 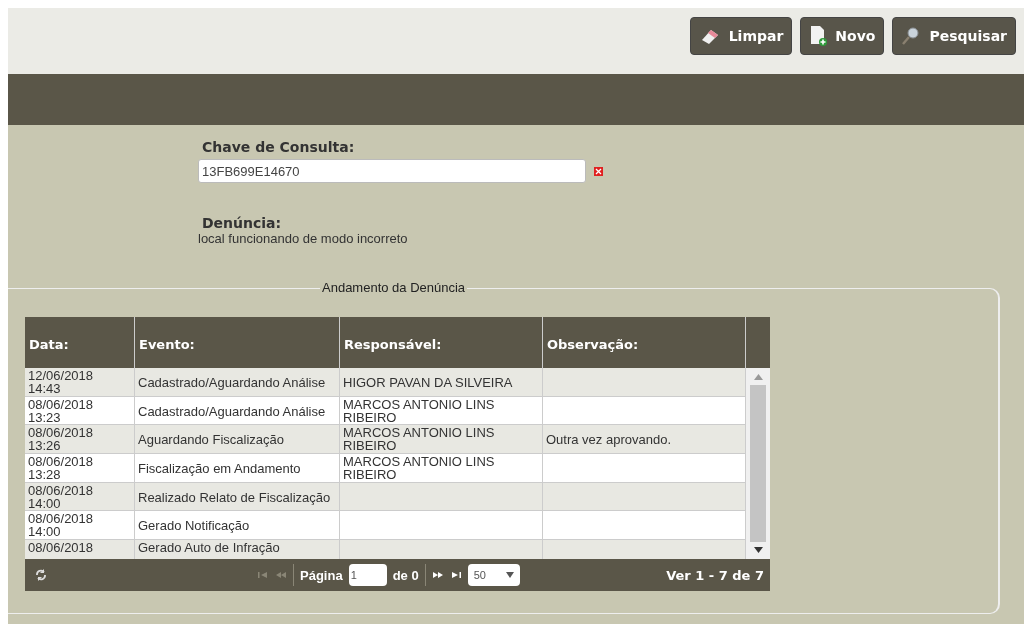 I want to click on refresh-icon, so click(x=41, y=575).